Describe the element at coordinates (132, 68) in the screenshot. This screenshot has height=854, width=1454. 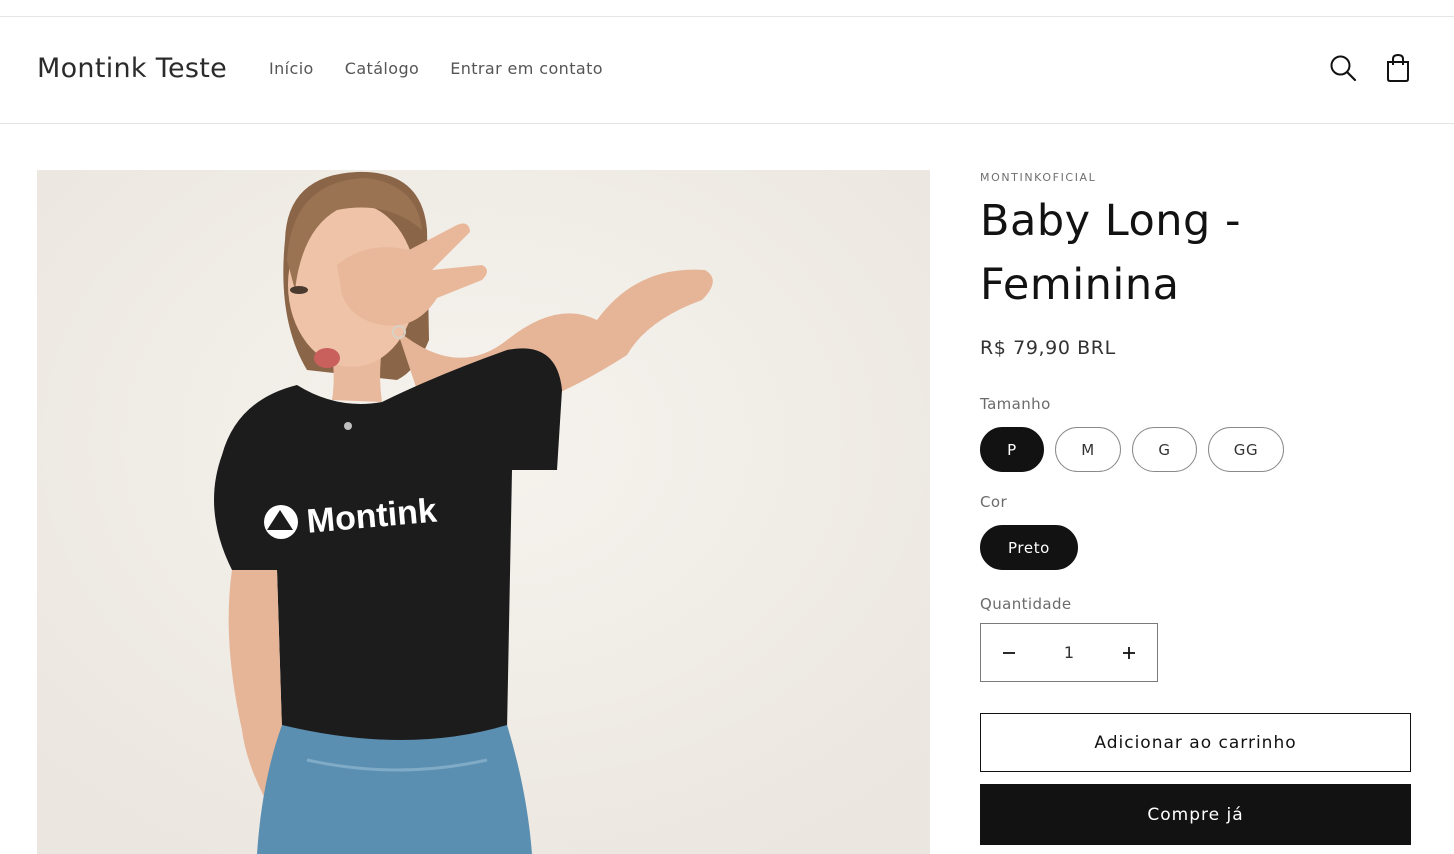
I see `store-logo: Montink Teste` at that location.